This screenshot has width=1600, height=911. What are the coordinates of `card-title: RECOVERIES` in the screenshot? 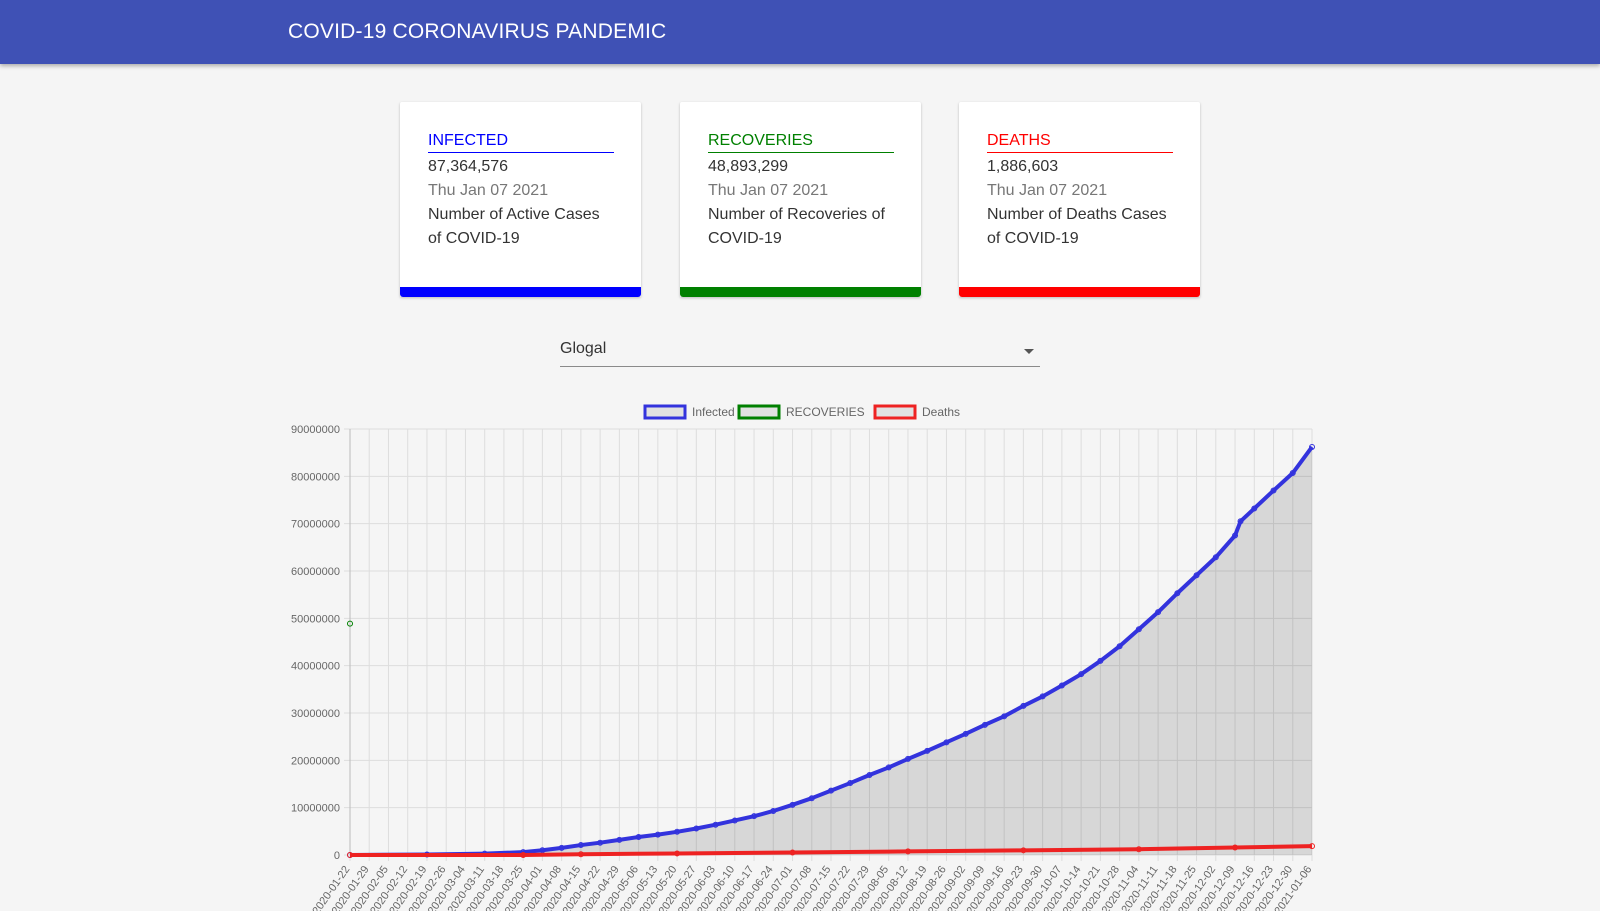 It's located at (801, 142).